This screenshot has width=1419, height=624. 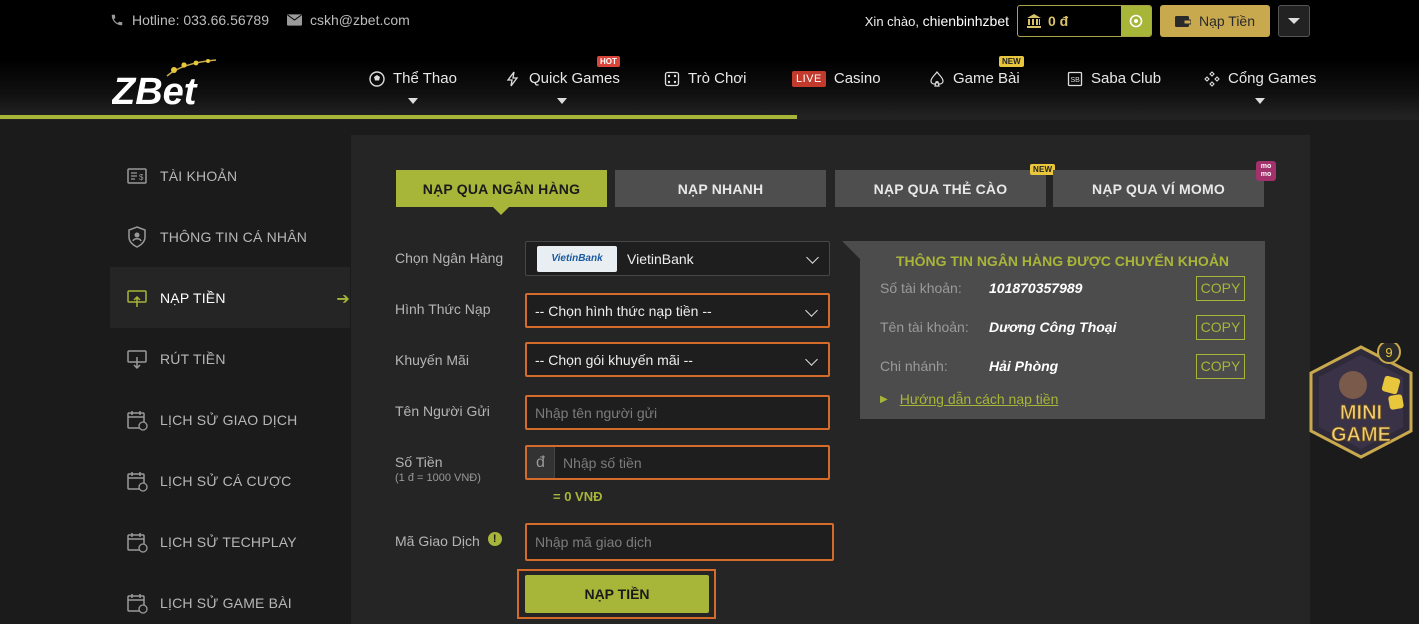 I want to click on sidebar-item-label: TÀI KHOẢN, so click(x=199, y=175).